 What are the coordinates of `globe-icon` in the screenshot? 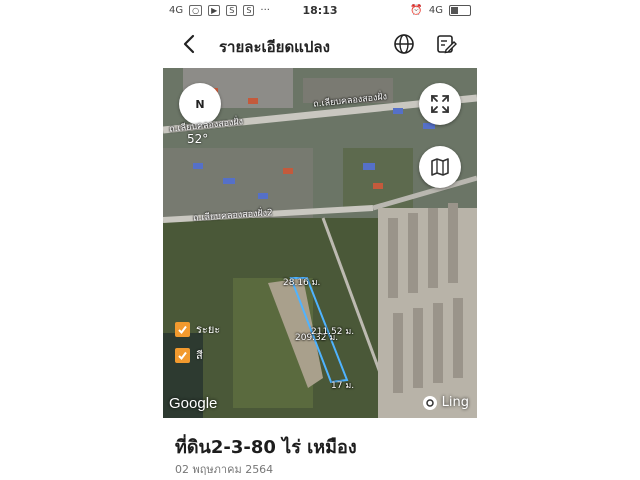 It's located at (404, 44).